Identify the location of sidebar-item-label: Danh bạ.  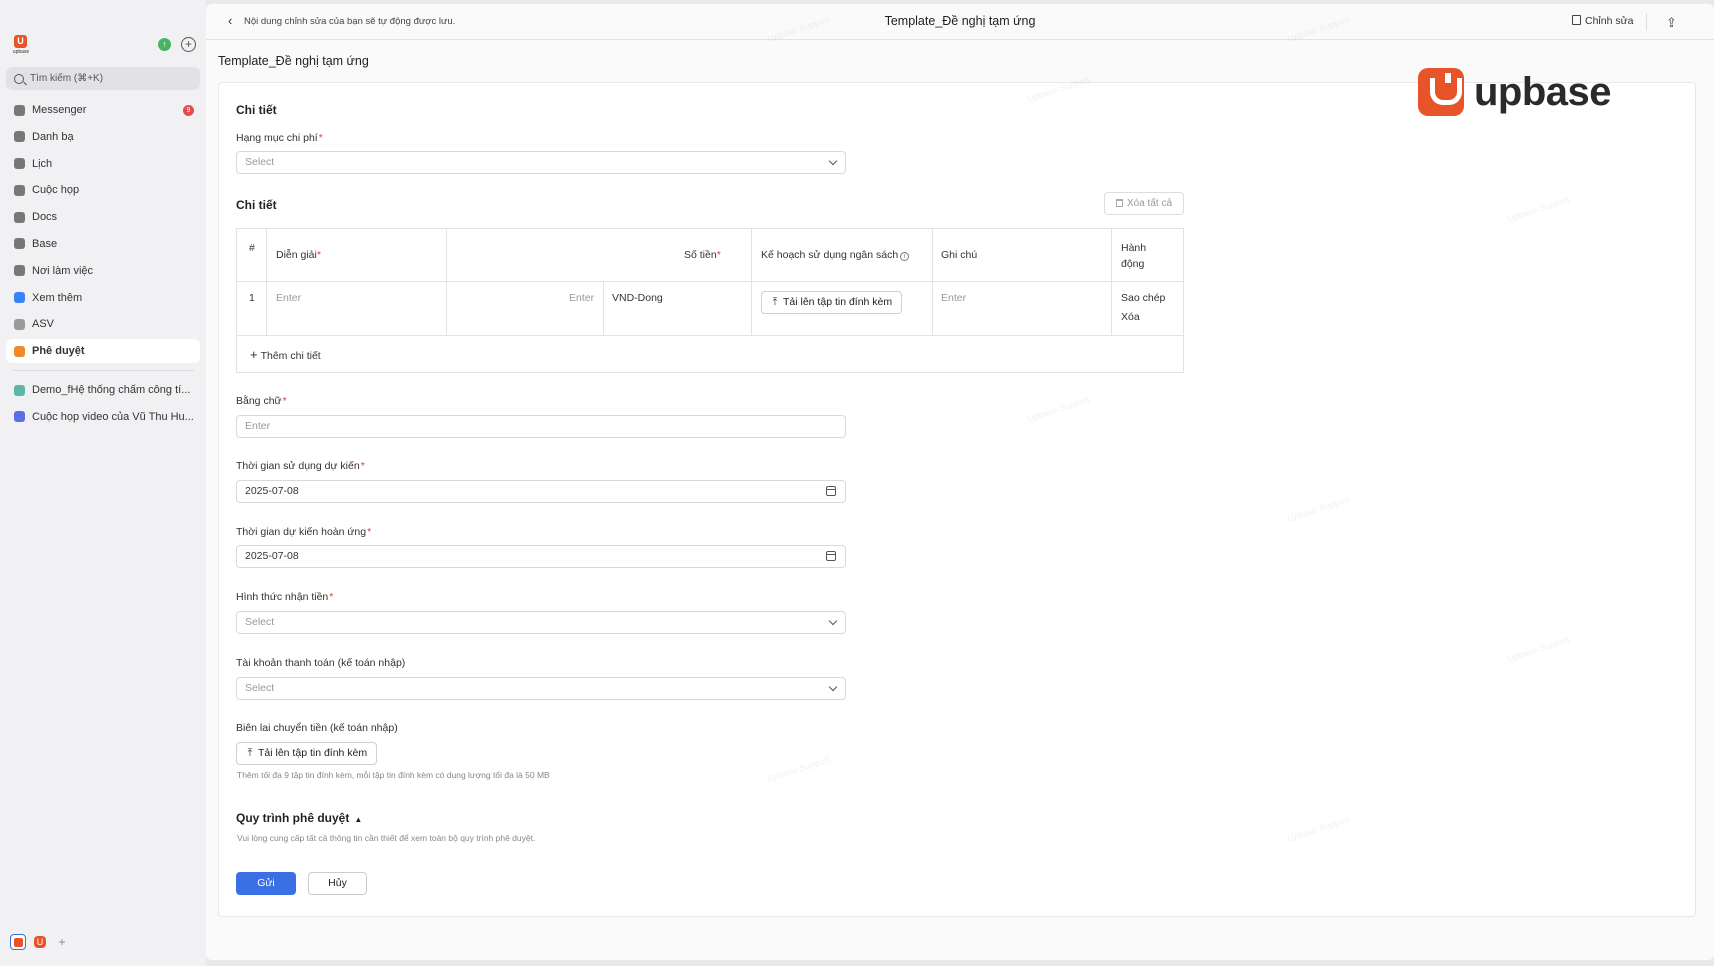
(53, 136).